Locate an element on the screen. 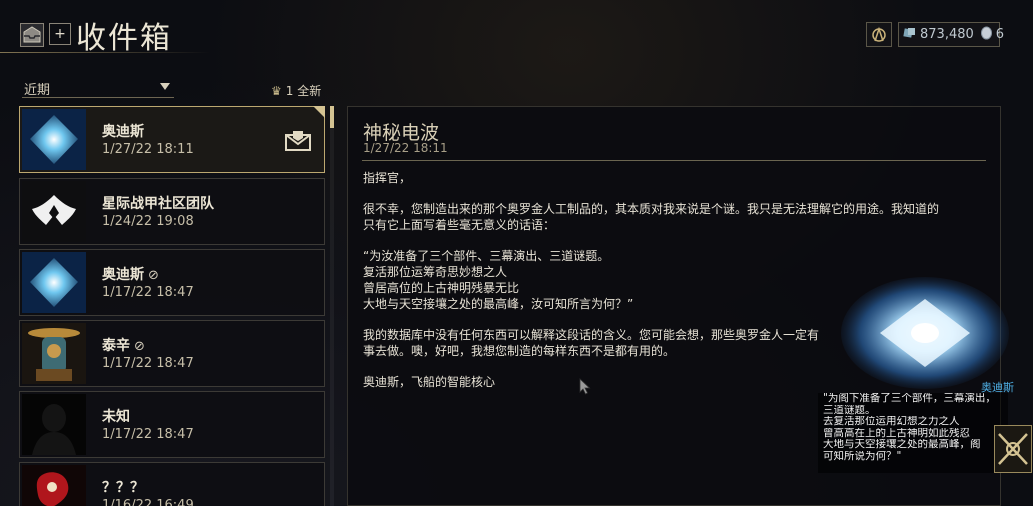 This screenshot has width=1033, height=506. title-divider is located at coordinates (105, 52).